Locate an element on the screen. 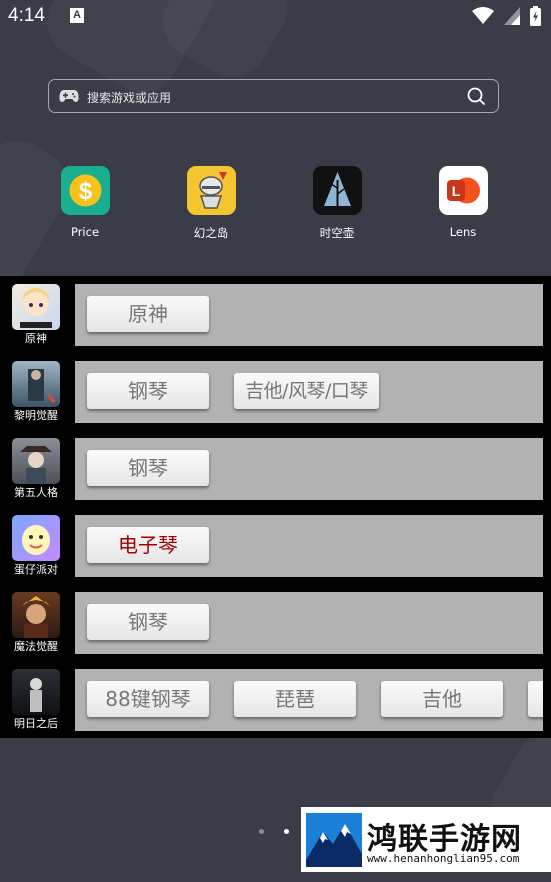  status-time: 4:14 is located at coordinates (26, 15).